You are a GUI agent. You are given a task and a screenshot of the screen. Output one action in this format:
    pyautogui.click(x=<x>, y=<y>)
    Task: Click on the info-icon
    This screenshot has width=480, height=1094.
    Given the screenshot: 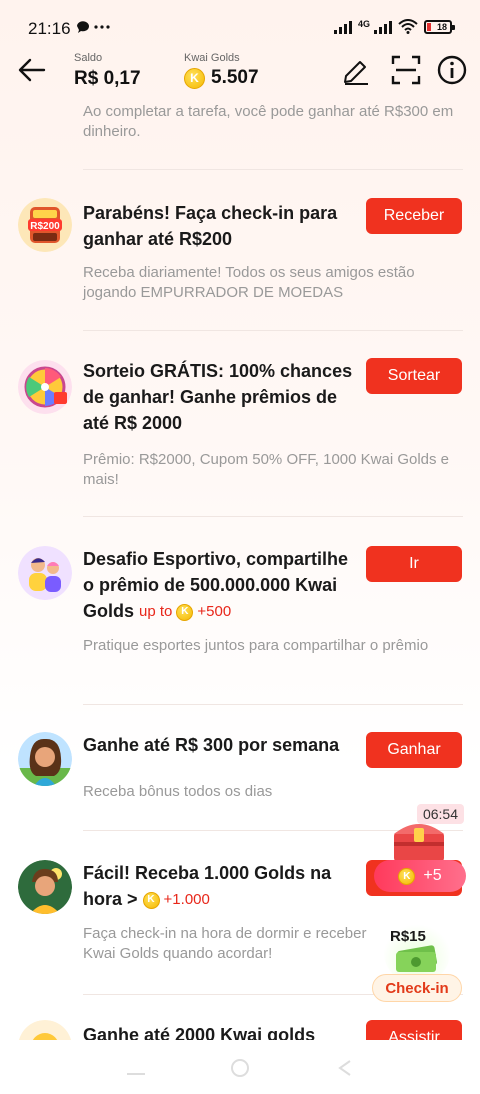 What is the action you would take?
    pyautogui.click(x=452, y=70)
    